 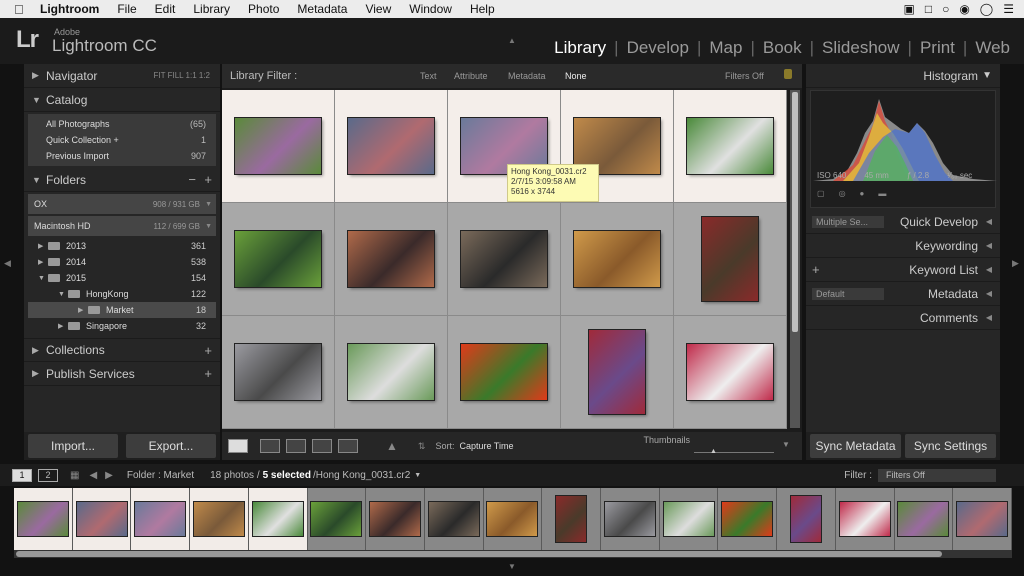 I want to click on catalog-all-photographs: All Photographs (65), so click(x=122, y=124).